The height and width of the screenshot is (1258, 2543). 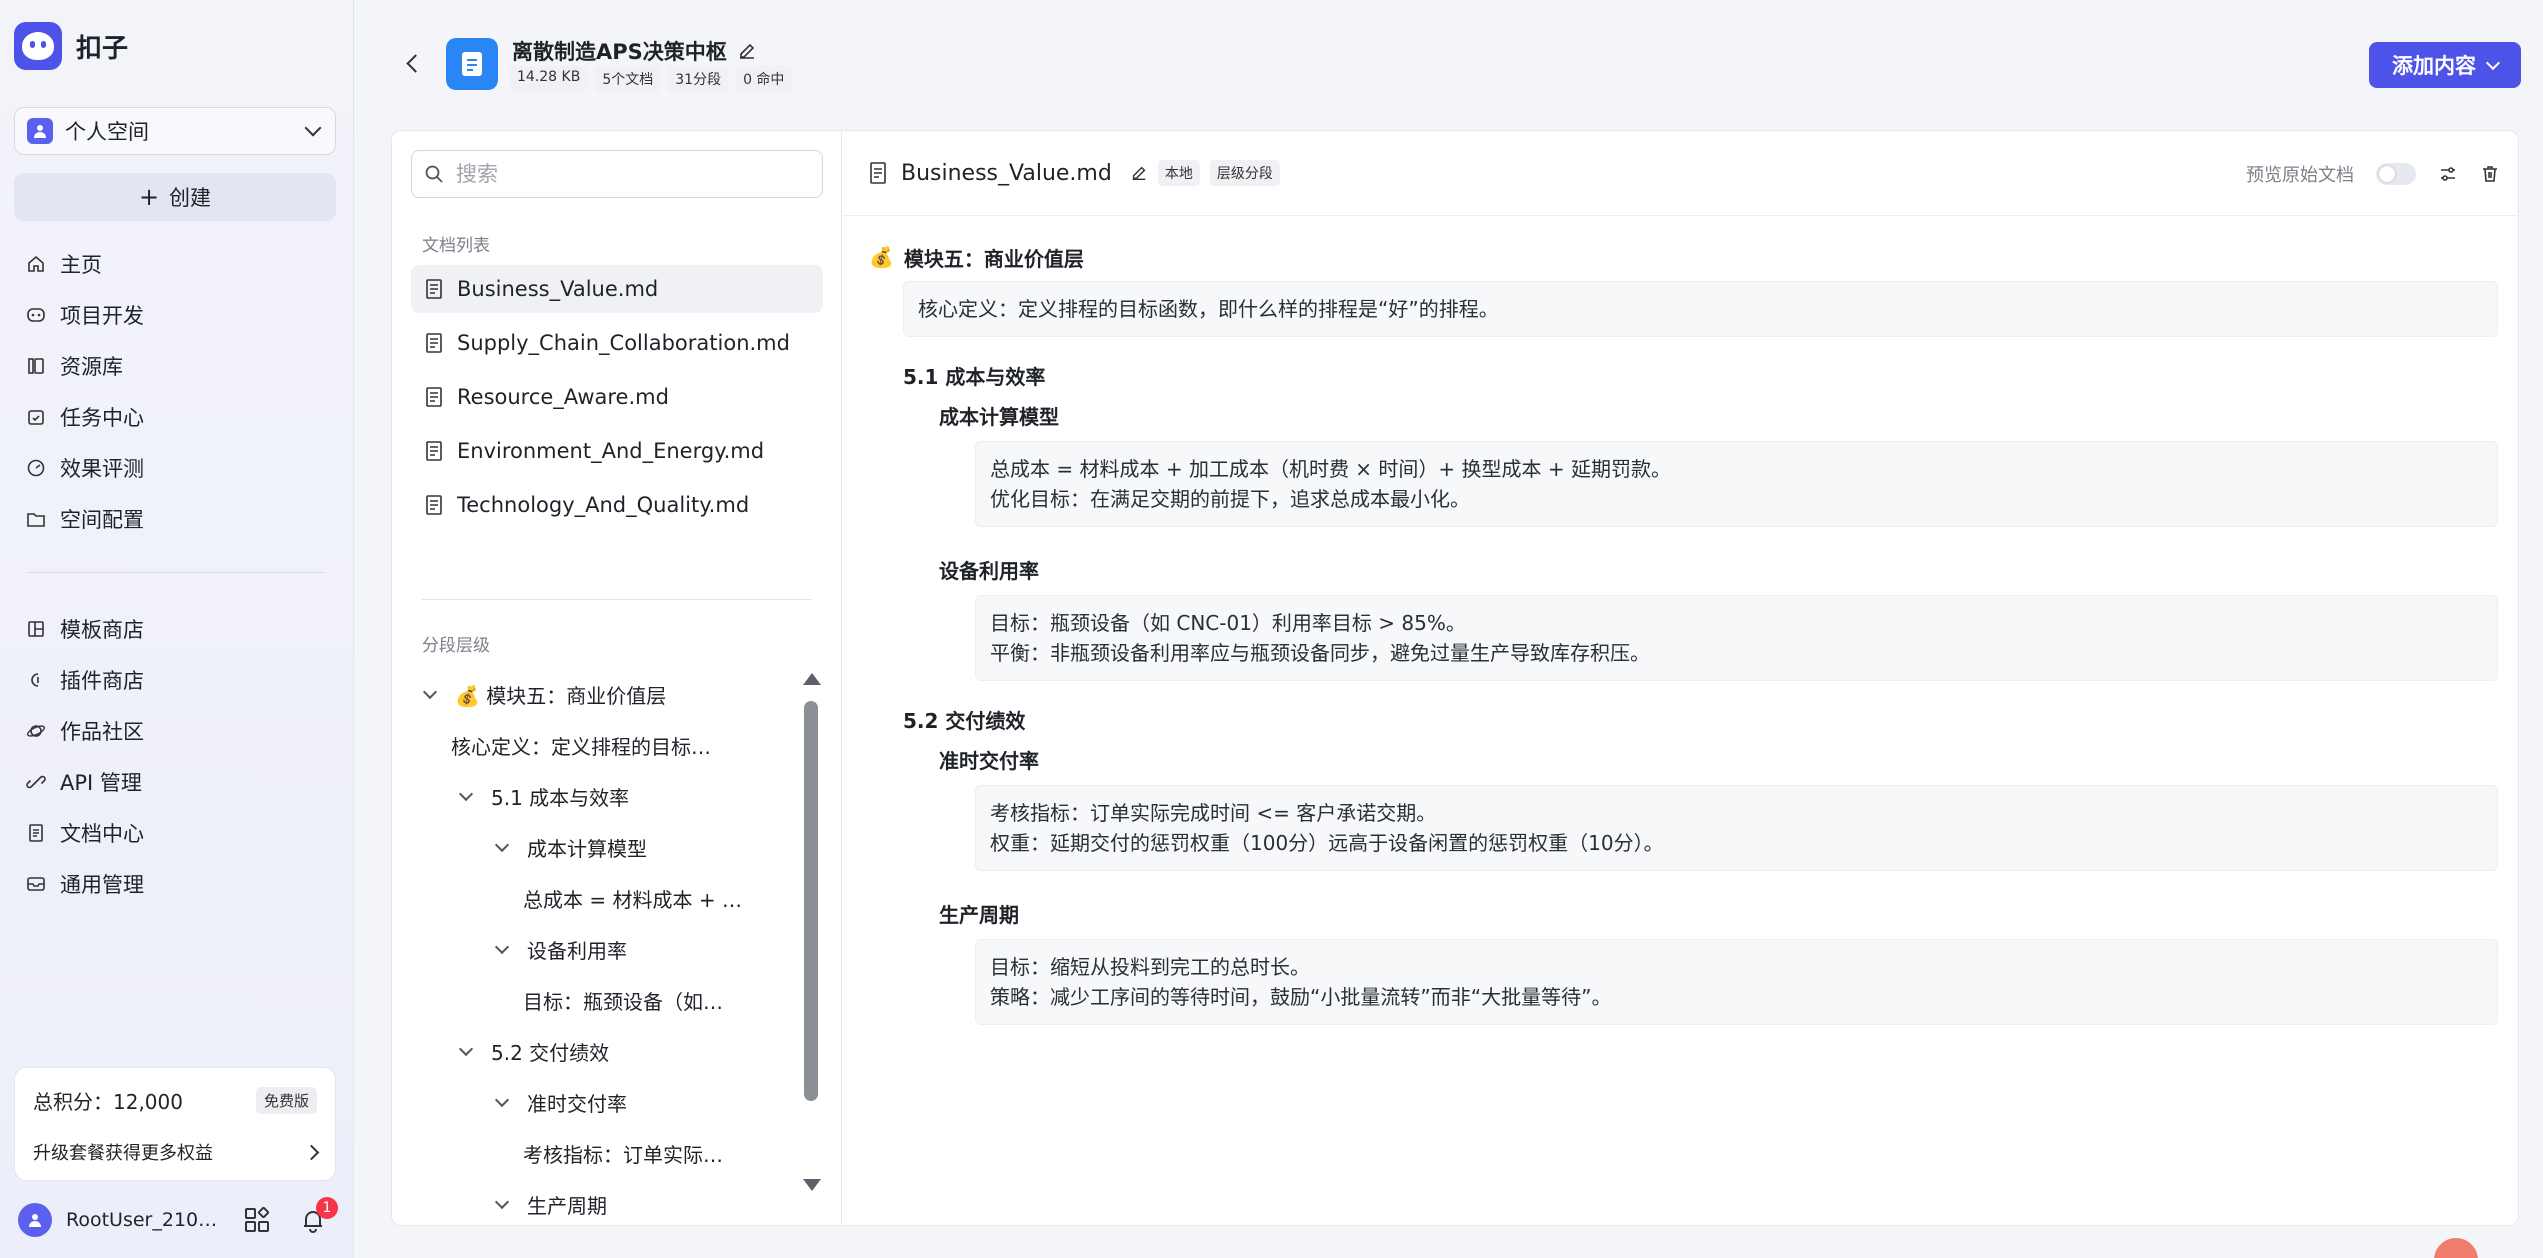 What do you see at coordinates (1680, 173) in the screenshot?
I see `doc-header: Business_Value.md 本地 层级分段 预览原始文档` at bounding box center [1680, 173].